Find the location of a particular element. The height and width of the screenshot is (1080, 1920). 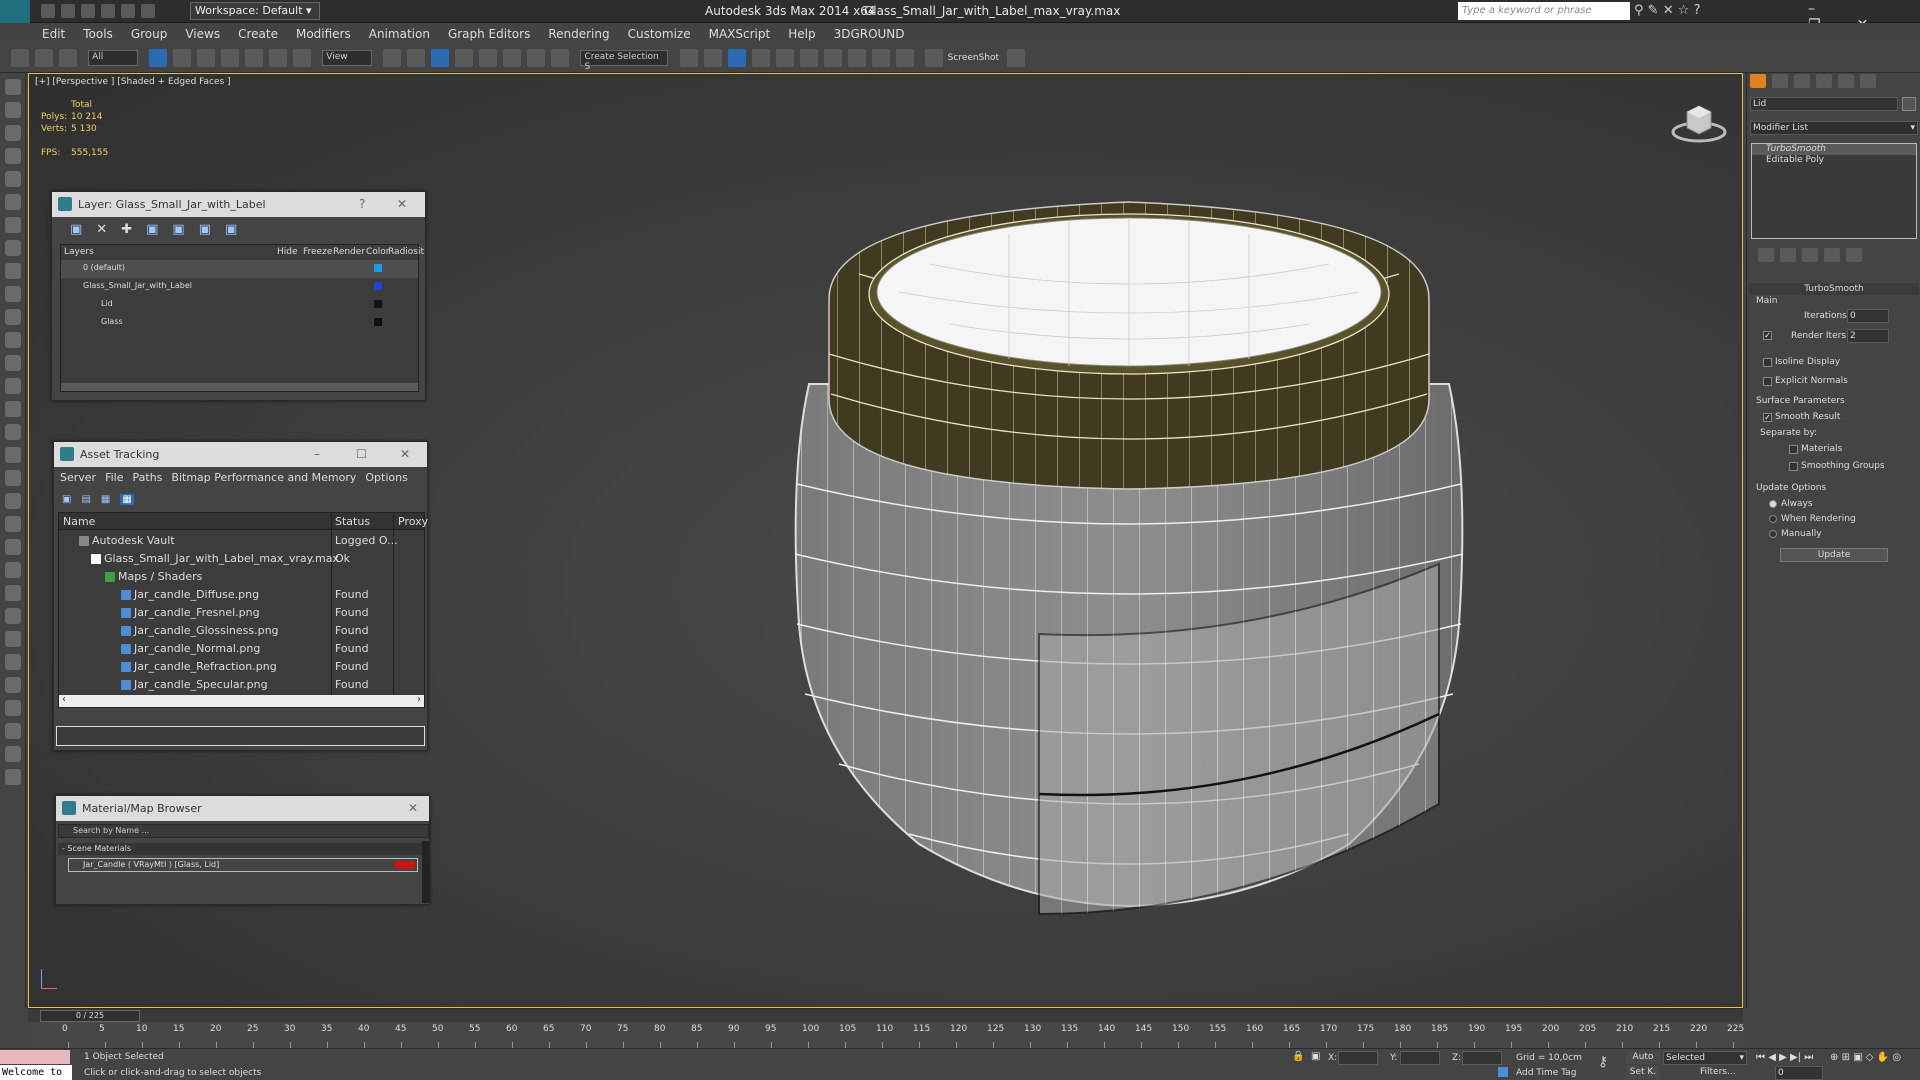

percent-snap-icon is located at coordinates (512, 58).